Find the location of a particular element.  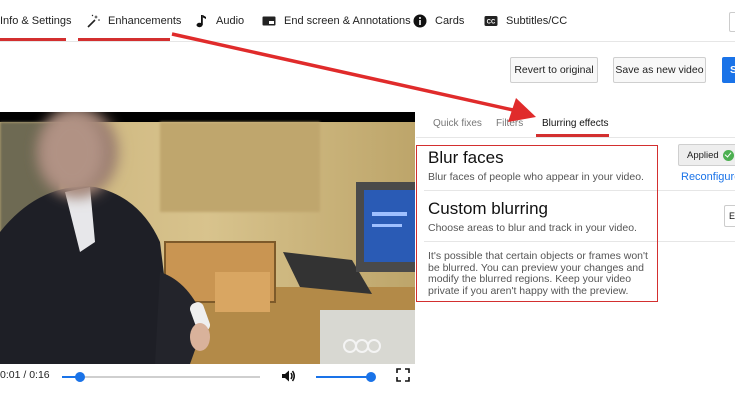

enhancements-tab-annotation-underline is located at coordinates (124, 39).